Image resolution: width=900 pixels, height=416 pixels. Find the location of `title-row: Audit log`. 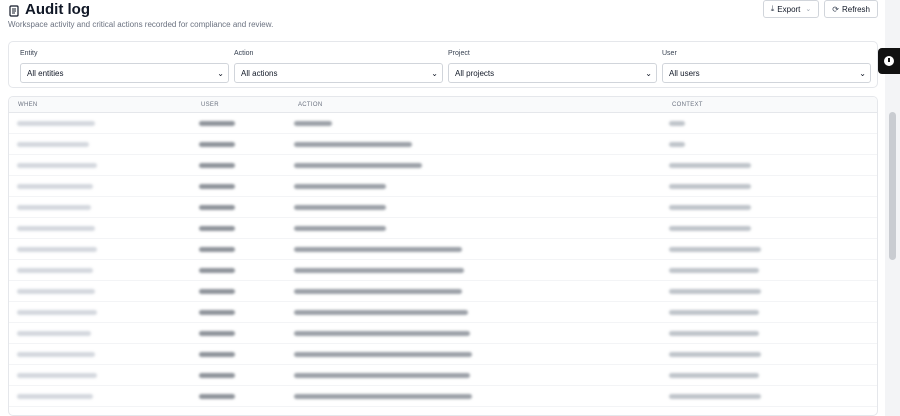

title-row: Audit log is located at coordinates (49, 9).